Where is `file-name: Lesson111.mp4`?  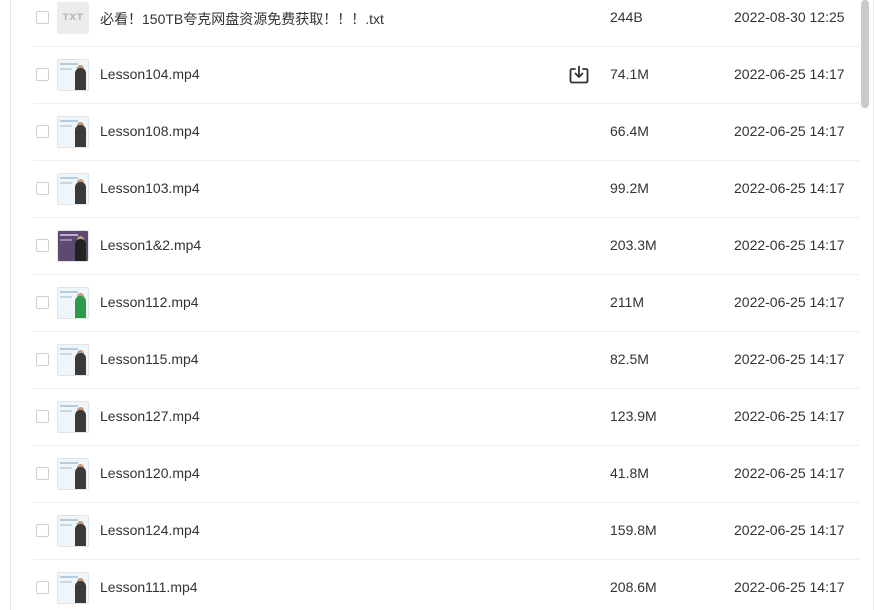
file-name: Lesson111.mp4 is located at coordinates (149, 587).